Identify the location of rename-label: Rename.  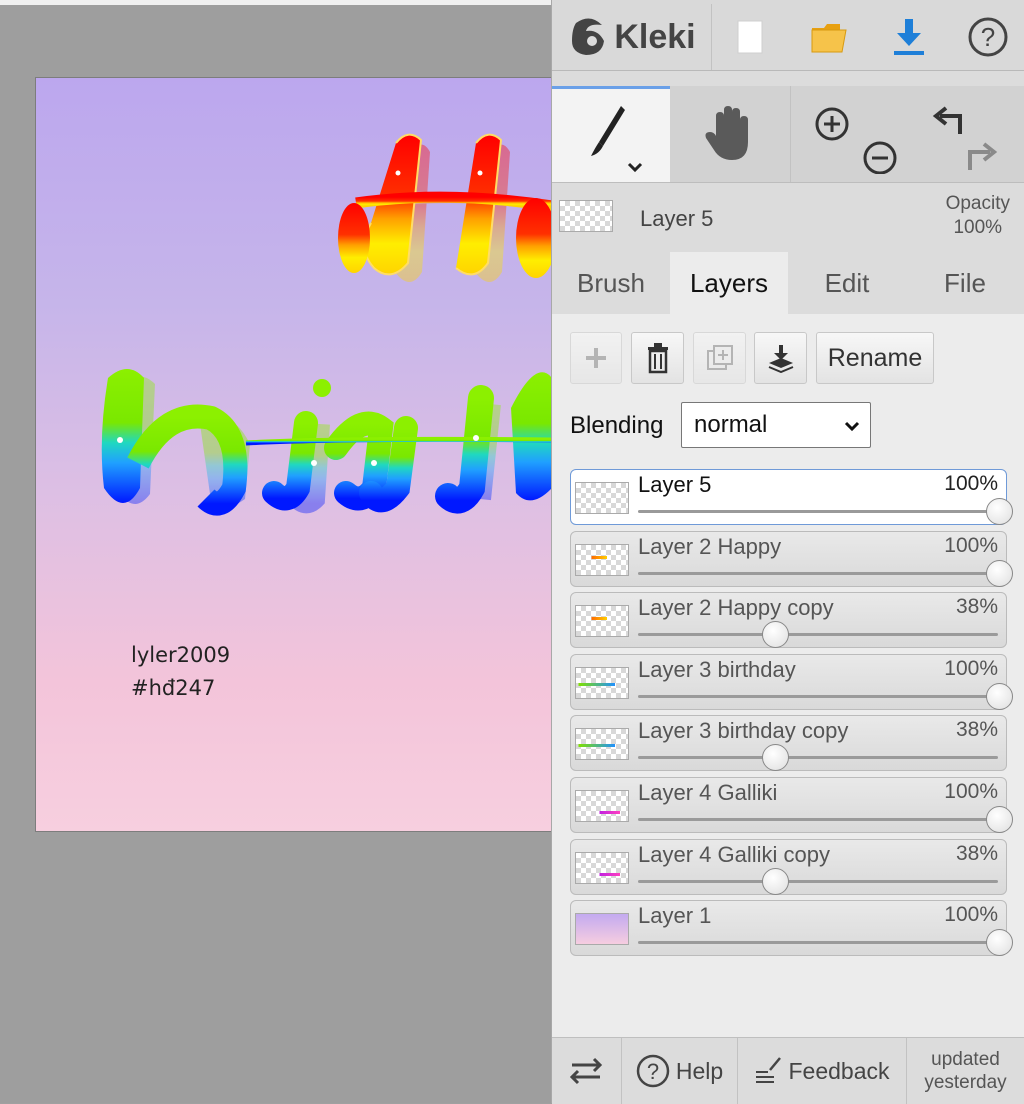
(875, 357).